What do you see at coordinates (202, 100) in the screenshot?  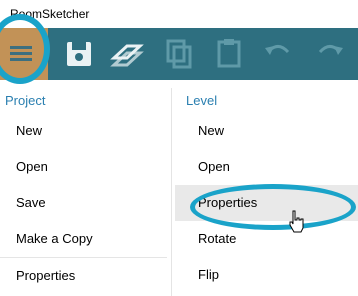 I see `level-header: Level` at bounding box center [202, 100].